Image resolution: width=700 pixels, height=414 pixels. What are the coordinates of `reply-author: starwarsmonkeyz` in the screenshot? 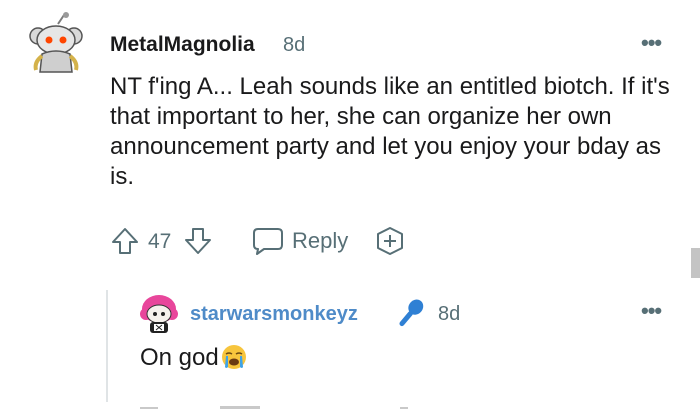 It's located at (274, 314).